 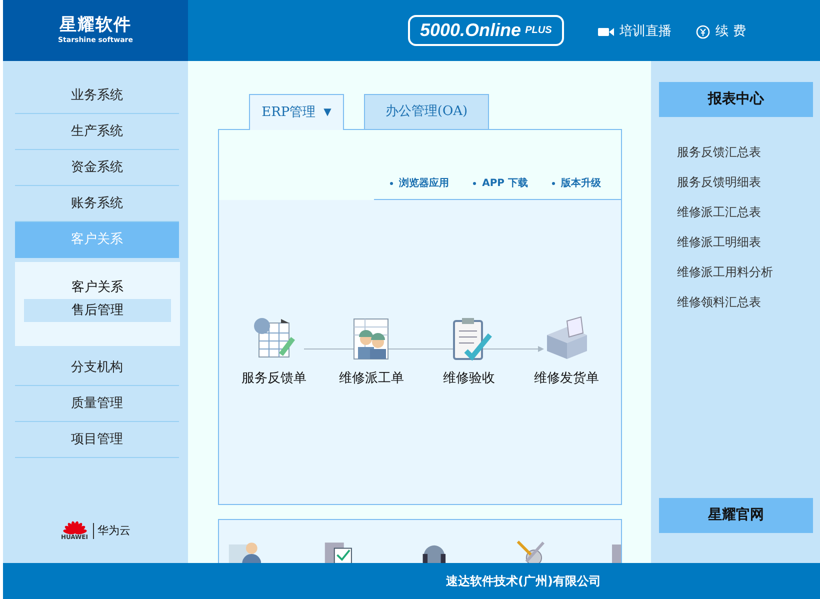 What do you see at coordinates (721, 31) in the screenshot?
I see `header-link: 续 费` at bounding box center [721, 31].